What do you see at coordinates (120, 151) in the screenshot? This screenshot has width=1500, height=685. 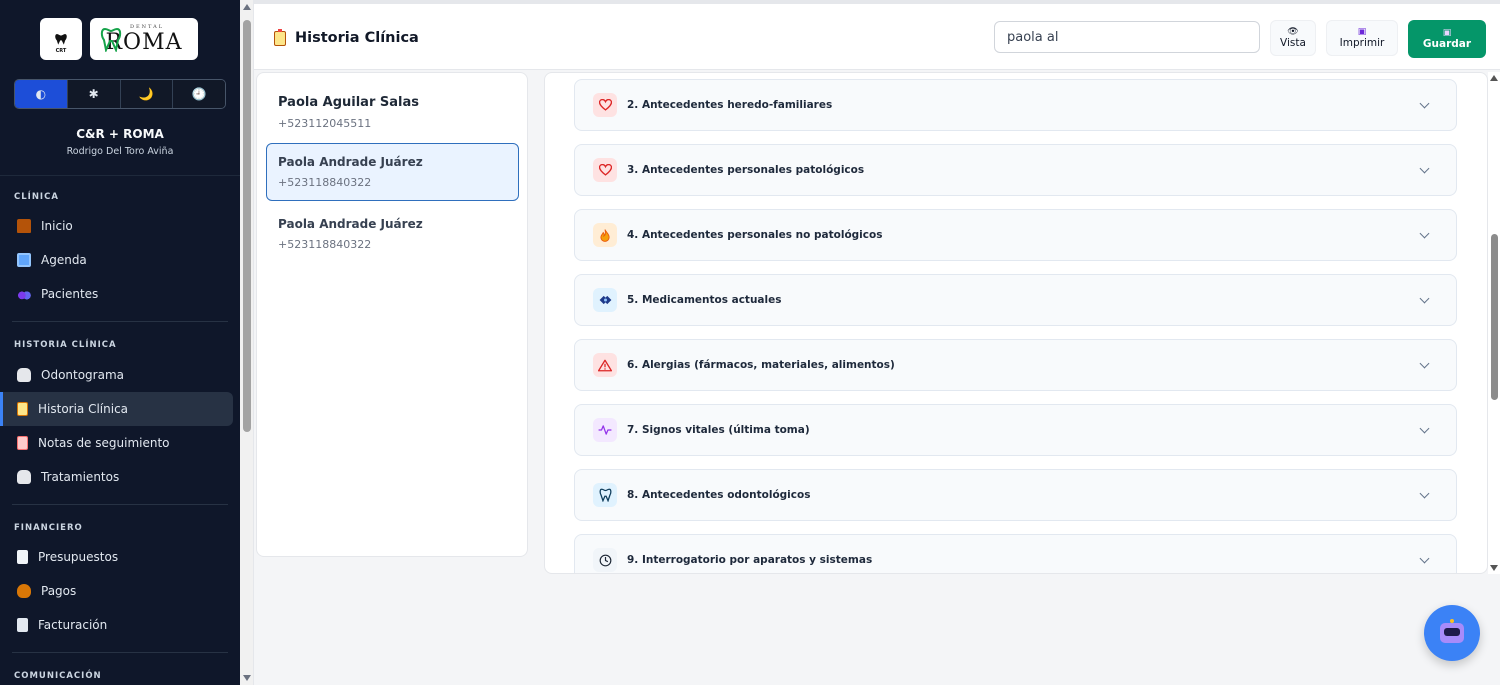 I see `user-name: Rodrigo Del Toro Aviña` at bounding box center [120, 151].